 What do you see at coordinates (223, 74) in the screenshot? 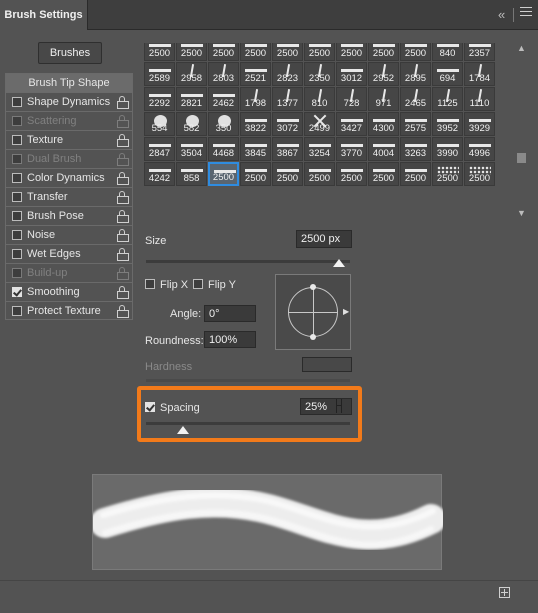
I see `brush-preset: 2803` at bounding box center [223, 74].